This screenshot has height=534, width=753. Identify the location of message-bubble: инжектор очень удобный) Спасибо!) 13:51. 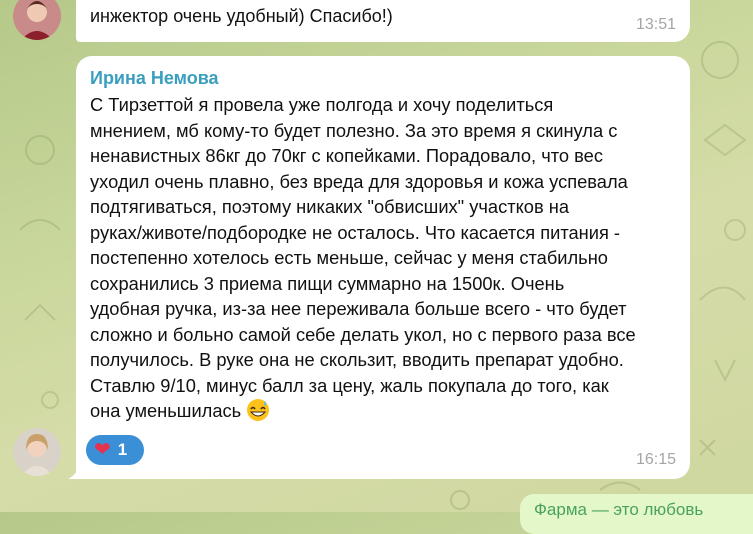
(383, 21).